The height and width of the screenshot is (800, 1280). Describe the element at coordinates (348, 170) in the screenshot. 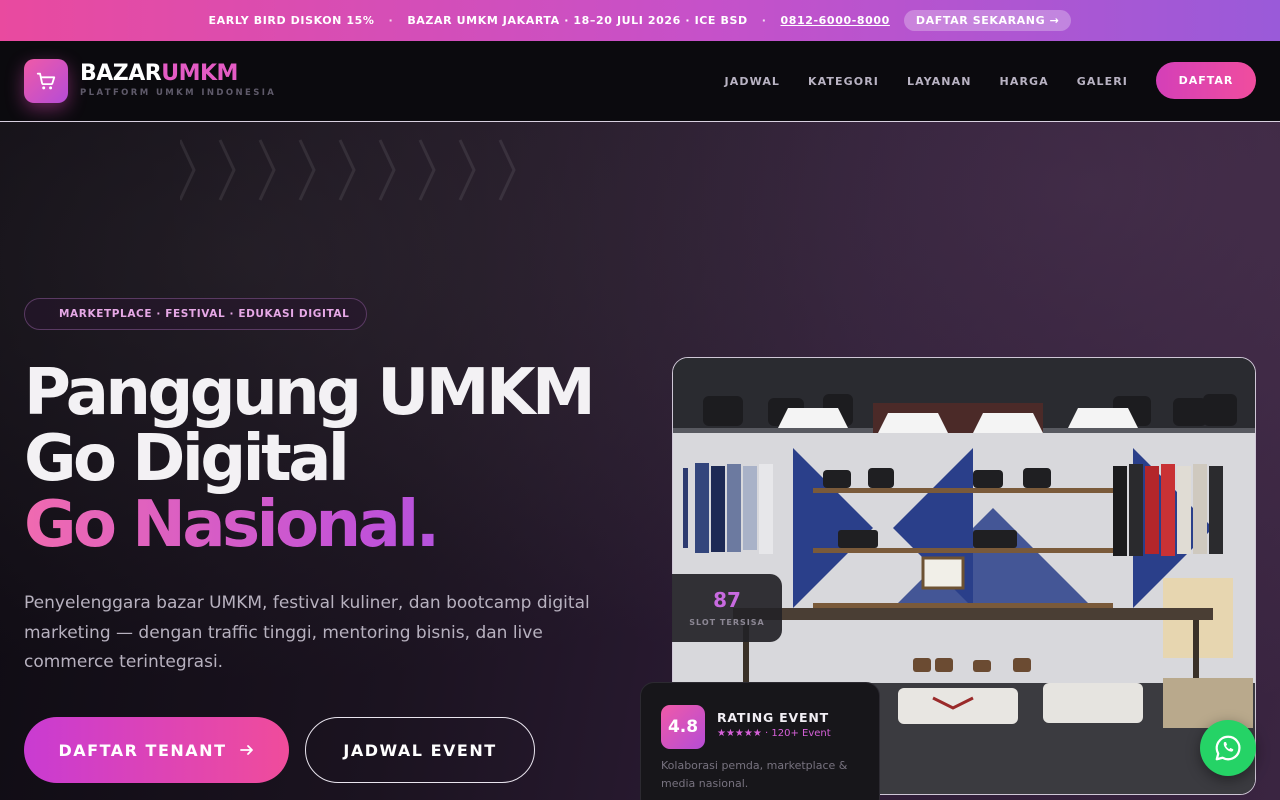

I see `background-decoration` at that location.